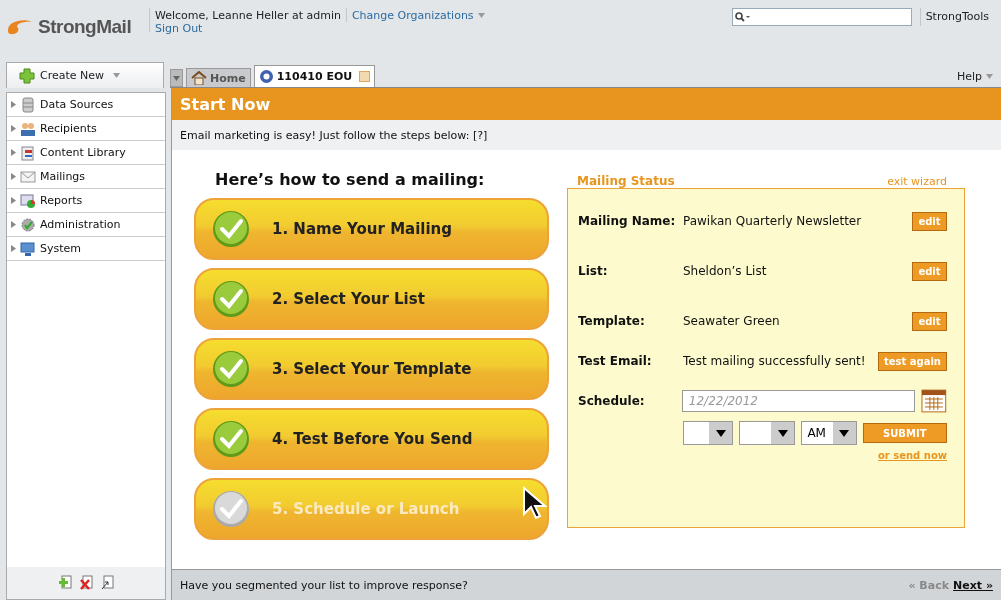 The height and width of the screenshot is (600, 1001). Describe the element at coordinates (85, 75) in the screenshot. I see `create-new-button: Create New` at that location.